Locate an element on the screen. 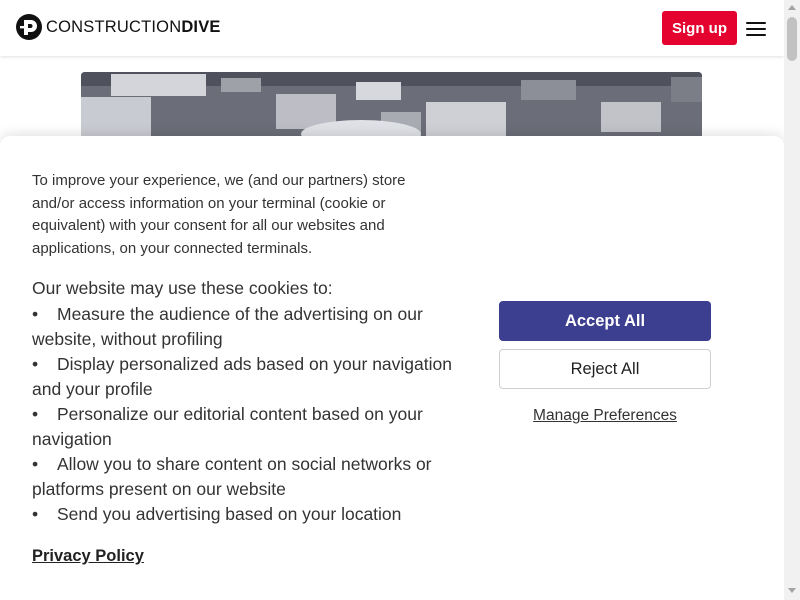  scroll-down-arrow-icon is located at coordinates (792, 590).